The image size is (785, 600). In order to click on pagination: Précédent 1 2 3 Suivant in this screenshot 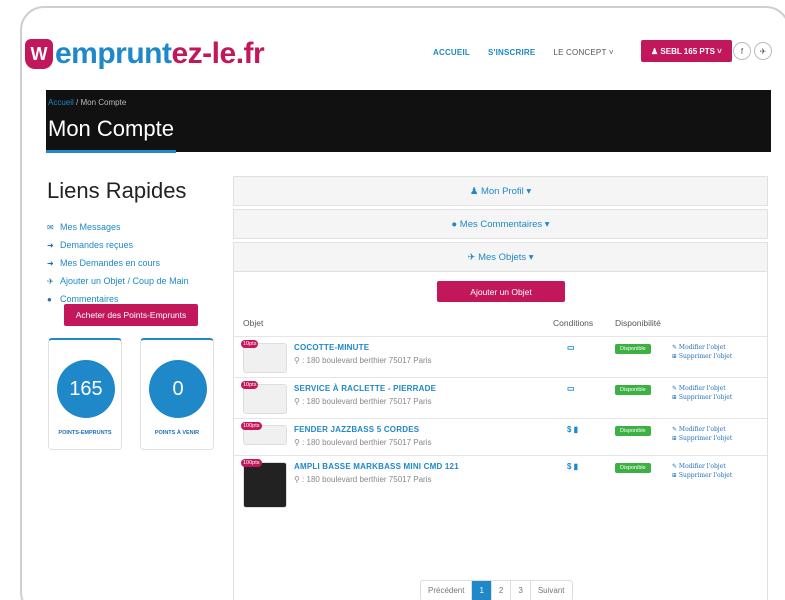, I will do `click(496, 590)`.